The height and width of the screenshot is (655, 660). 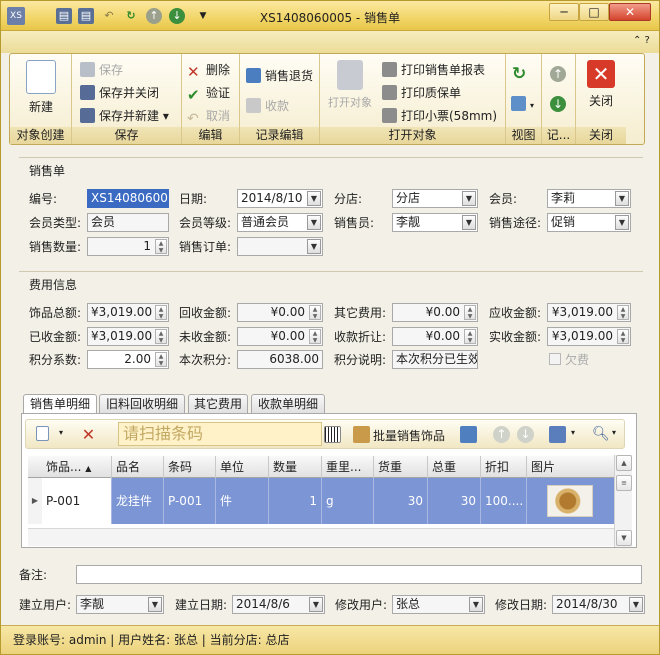 I want to click on search-icon: 🔍︎, so click(x=601, y=434).